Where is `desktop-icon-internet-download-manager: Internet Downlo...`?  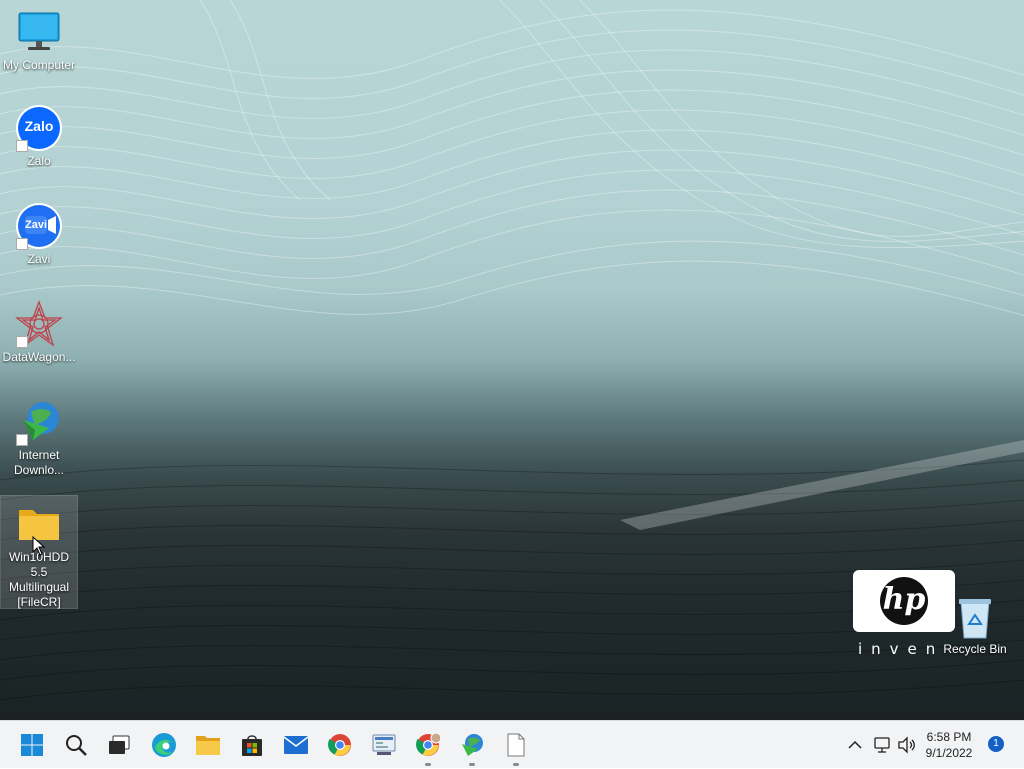 desktop-icon-internet-download-manager: Internet Downlo... is located at coordinates (39, 438).